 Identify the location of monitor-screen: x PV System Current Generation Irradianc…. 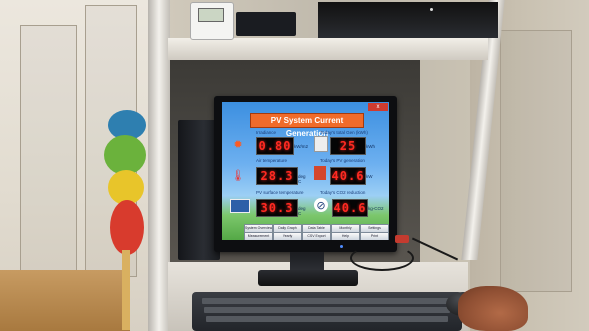
(305, 171).